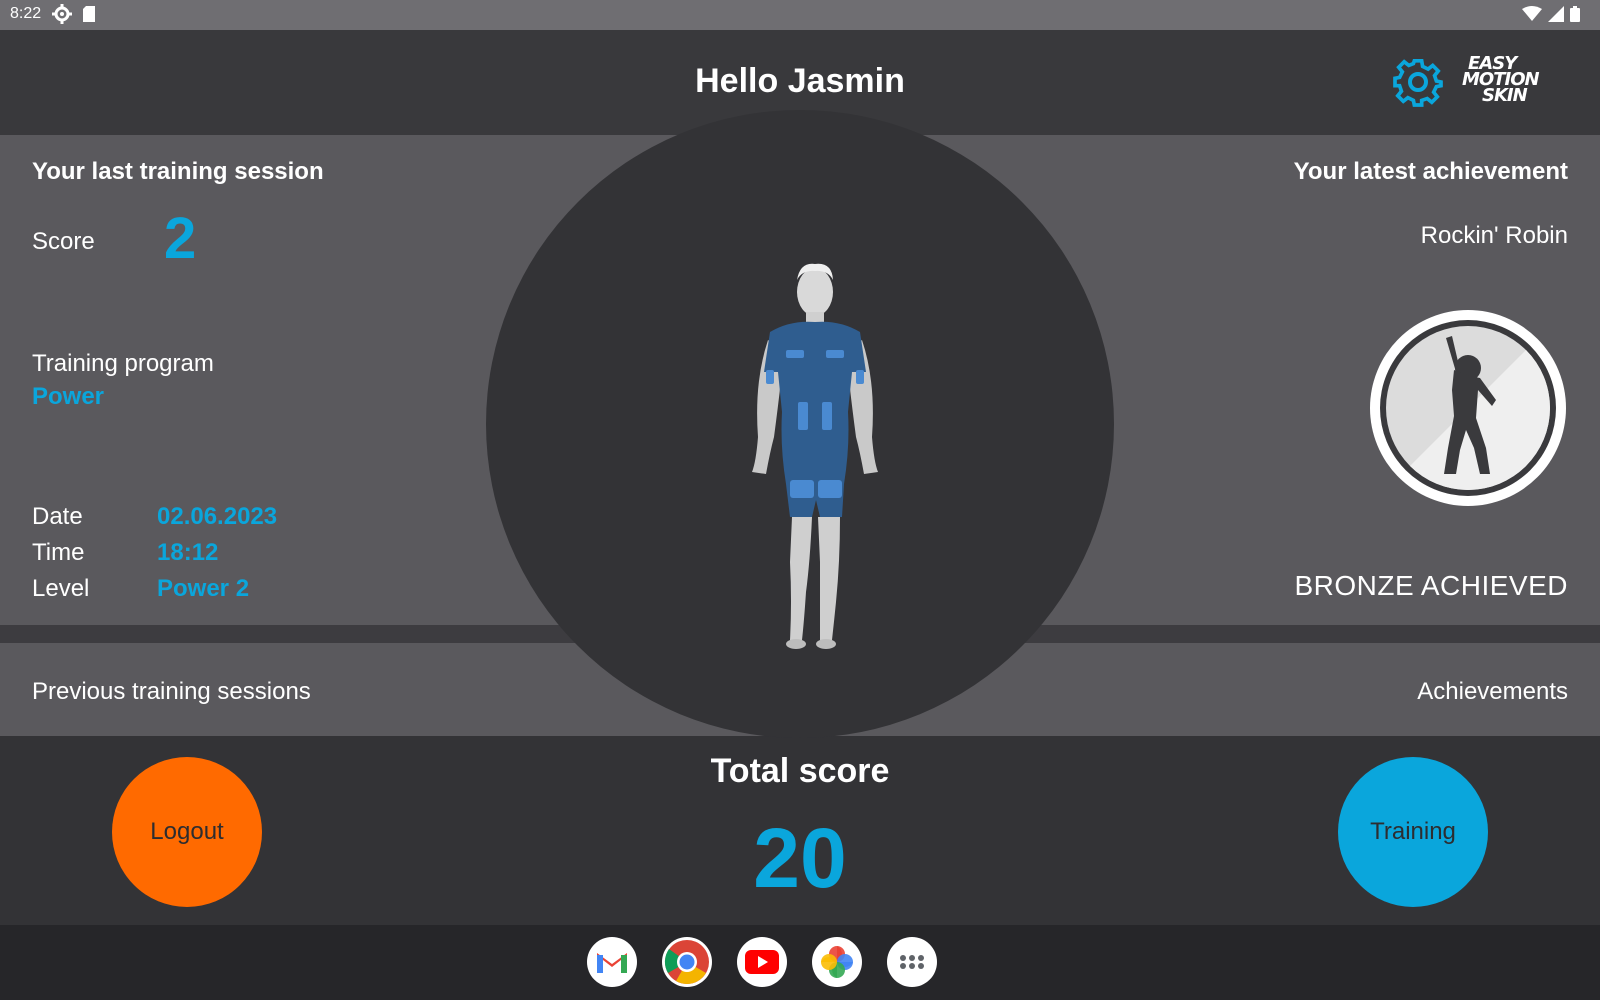 This screenshot has width=1600, height=1000. What do you see at coordinates (1505, 95) in the screenshot?
I see `brand-line-3: SKIN` at bounding box center [1505, 95].